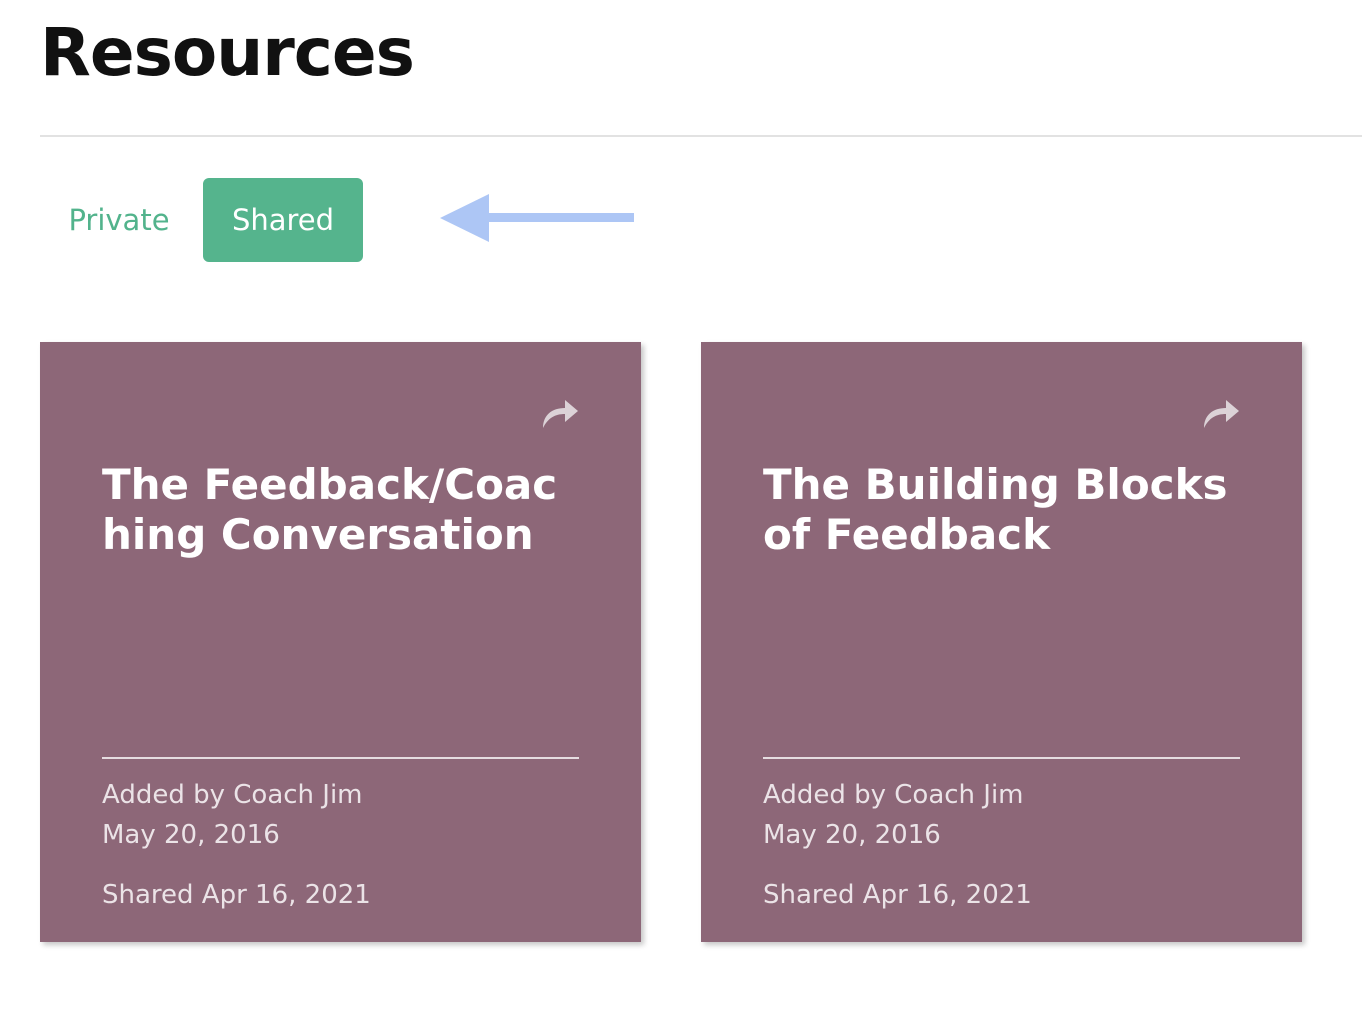  I want to click on page-title: Resources, so click(227, 52).